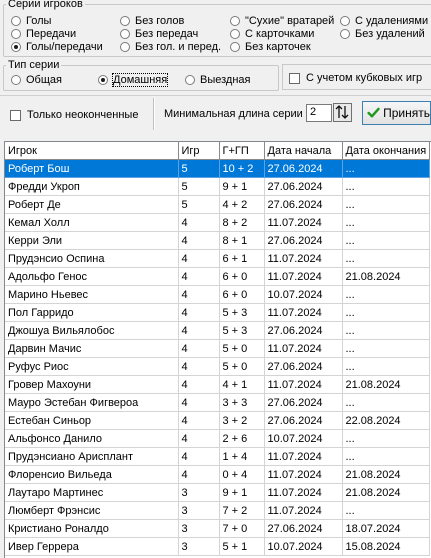 This screenshot has width=431, height=558. What do you see at coordinates (270, 47) in the screenshot?
I see `radio-no-cards: Без карточек` at bounding box center [270, 47].